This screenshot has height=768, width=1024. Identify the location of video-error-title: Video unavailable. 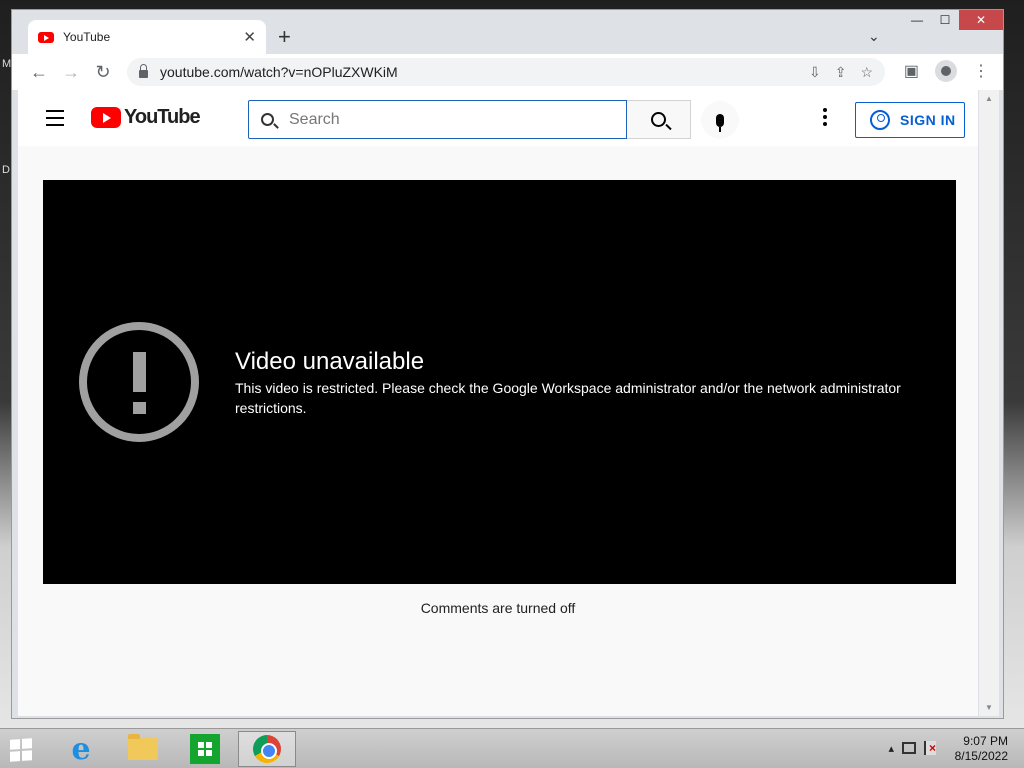
(330, 361).